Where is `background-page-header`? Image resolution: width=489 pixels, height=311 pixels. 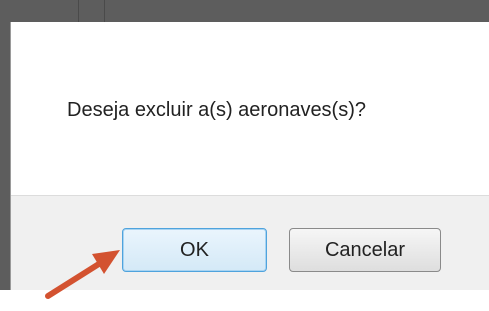 background-page-header is located at coordinates (244, 11).